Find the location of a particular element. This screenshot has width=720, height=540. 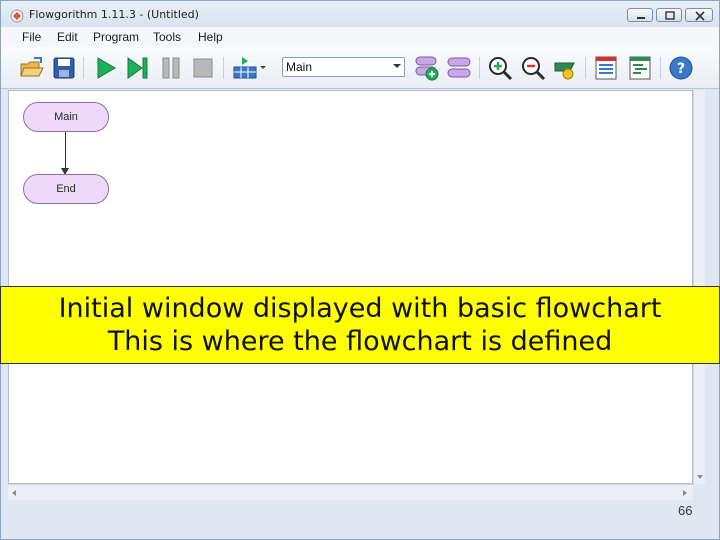

help-icon: ? is located at coordinates (681, 68).